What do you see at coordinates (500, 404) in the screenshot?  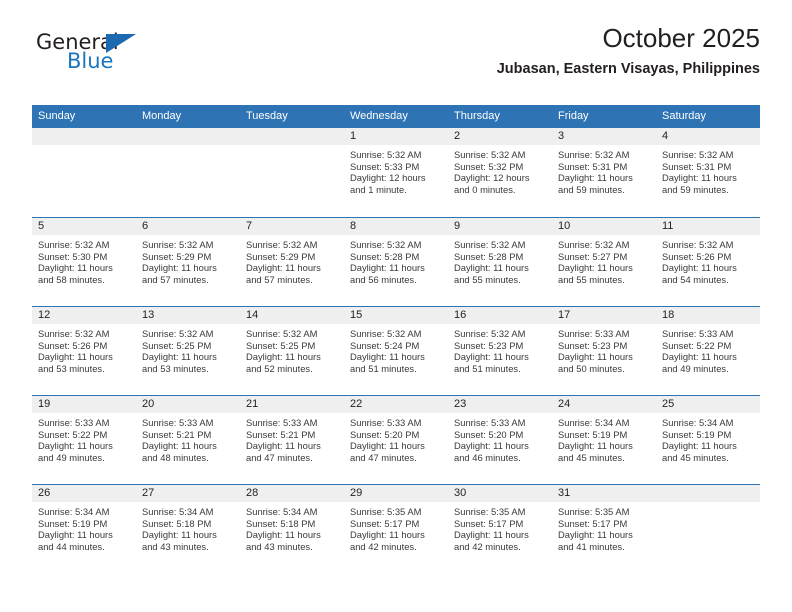 I see `day-number: 23` at bounding box center [500, 404].